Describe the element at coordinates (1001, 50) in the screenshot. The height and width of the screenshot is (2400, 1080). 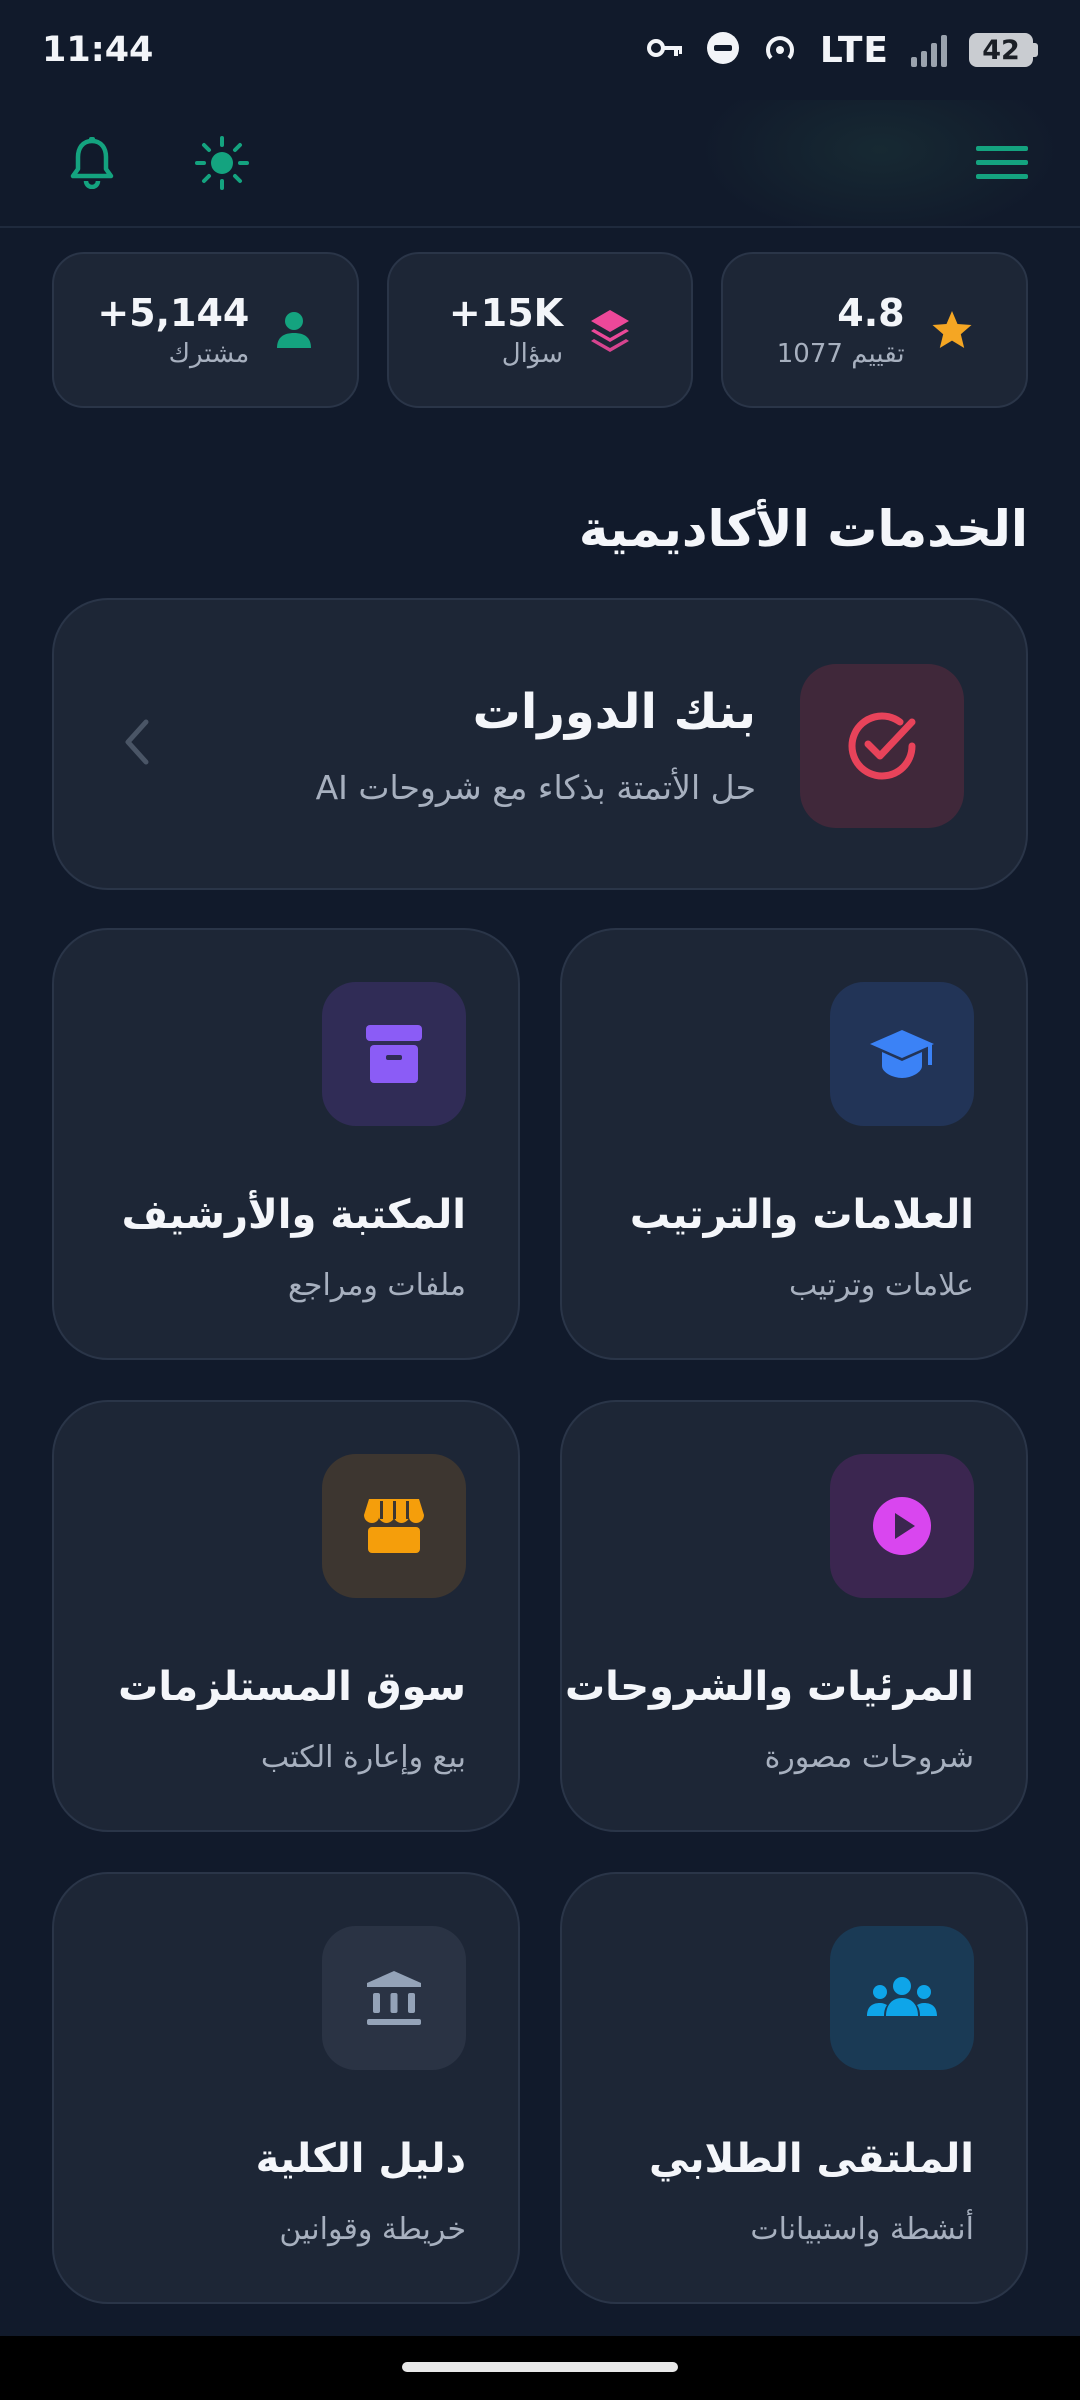
I see `battery-level: 42` at that location.